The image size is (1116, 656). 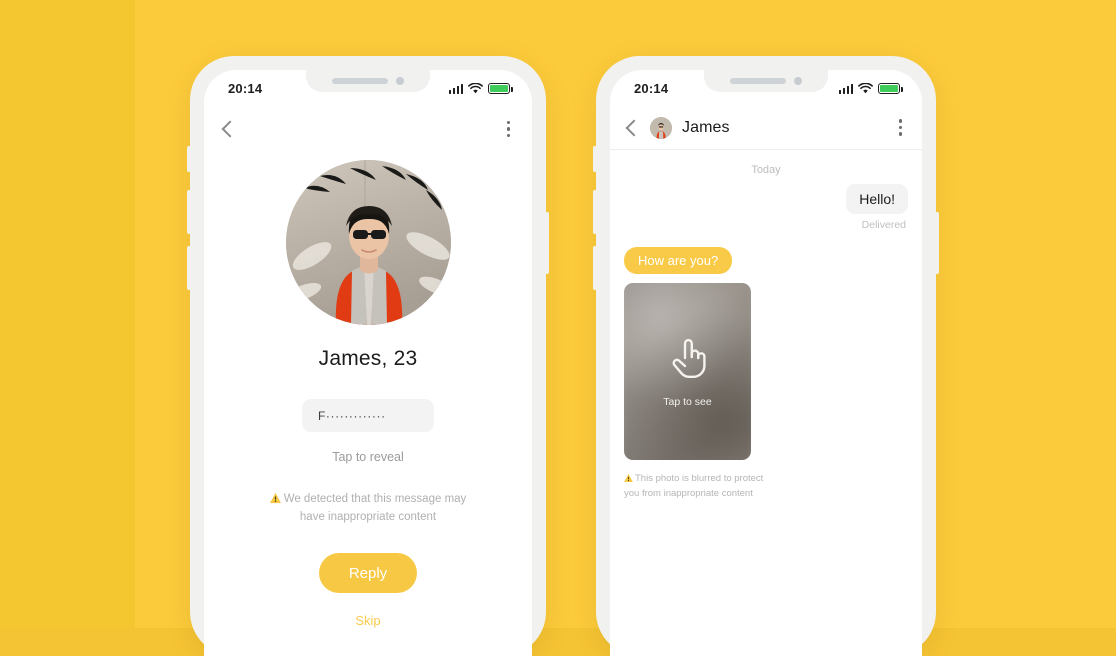 I want to click on chat-avatar, so click(x=661, y=127).